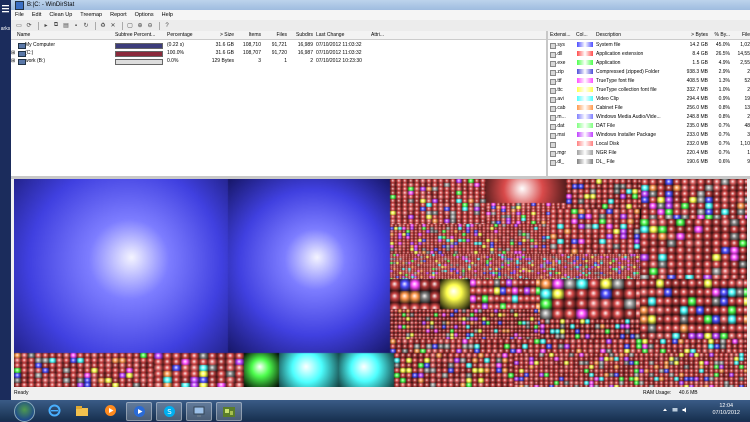 The width and height of the screenshot is (750, 422). Describe the element at coordinates (745, 45) in the screenshot. I see `ext-files: 1,02` at that location.